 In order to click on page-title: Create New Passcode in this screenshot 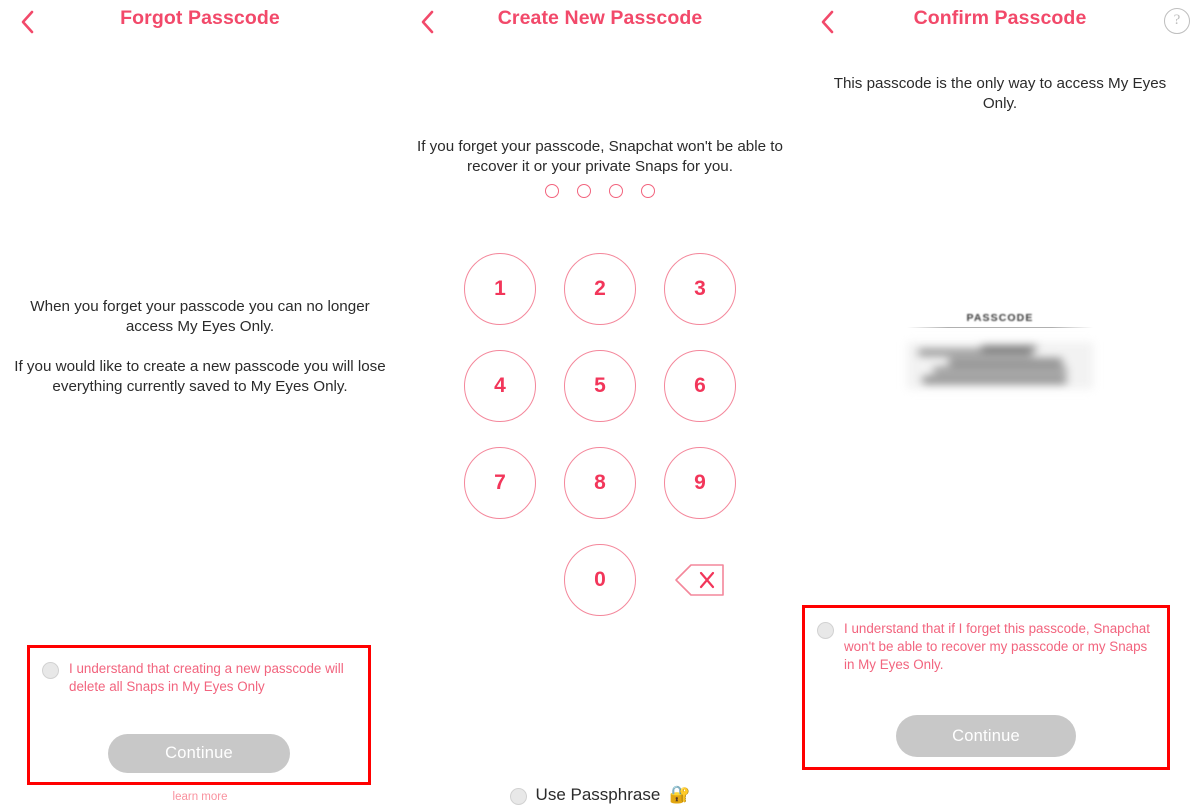, I will do `click(600, 18)`.